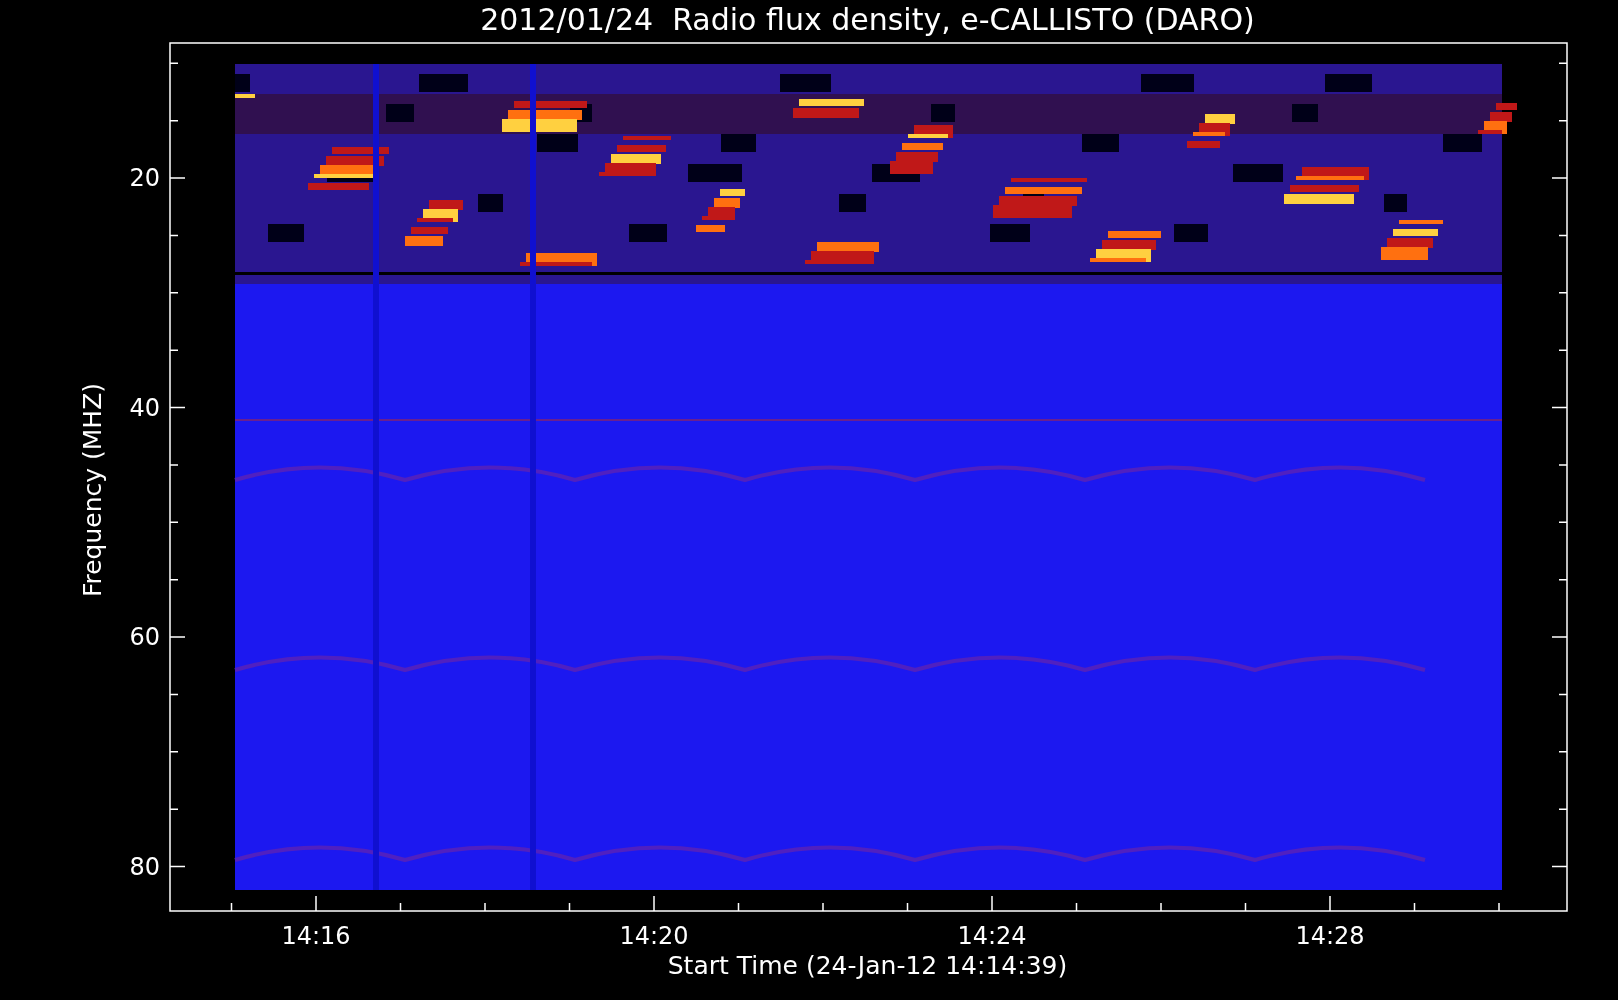  Describe the element at coordinates (1330, 936) in the screenshot. I see `tick-label: 14:28` at that location.